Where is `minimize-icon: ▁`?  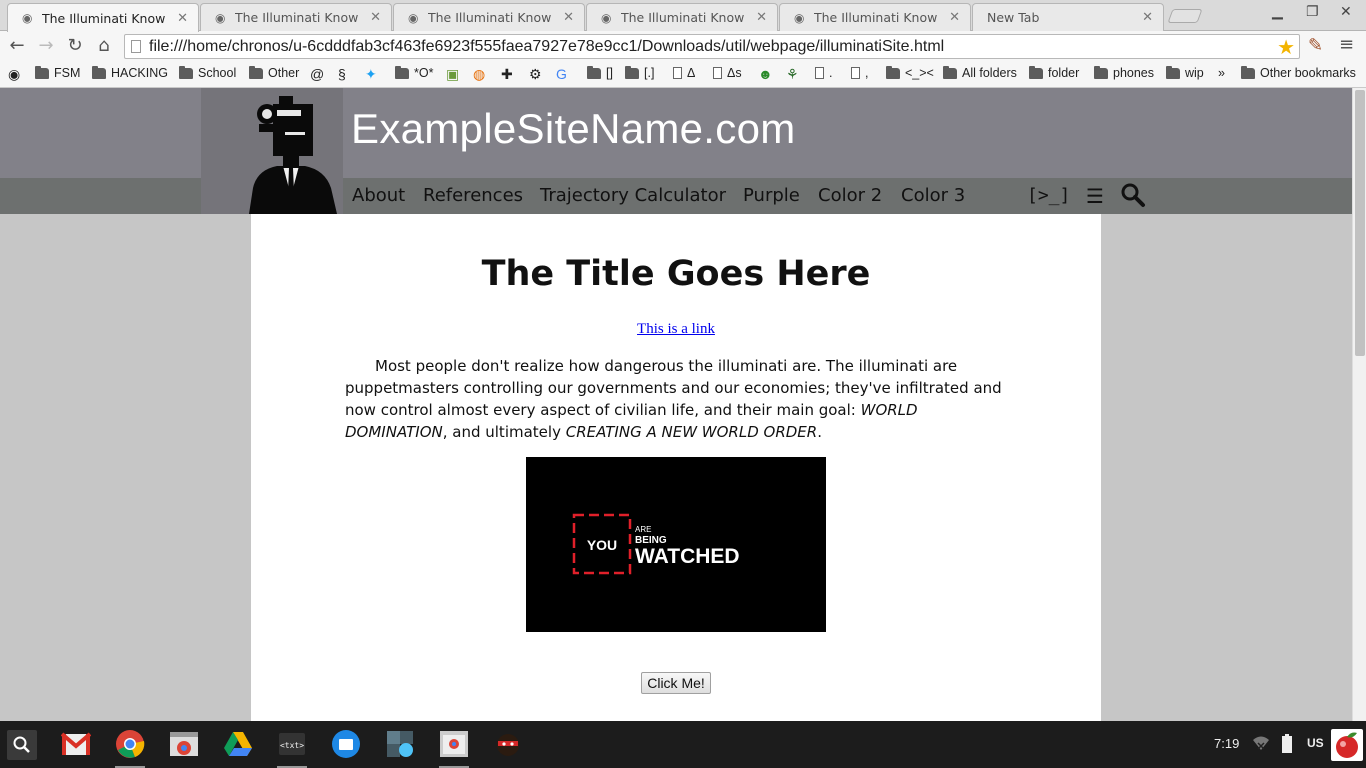
minimize-icon: ▁ is located at coordinates (1277, 12).